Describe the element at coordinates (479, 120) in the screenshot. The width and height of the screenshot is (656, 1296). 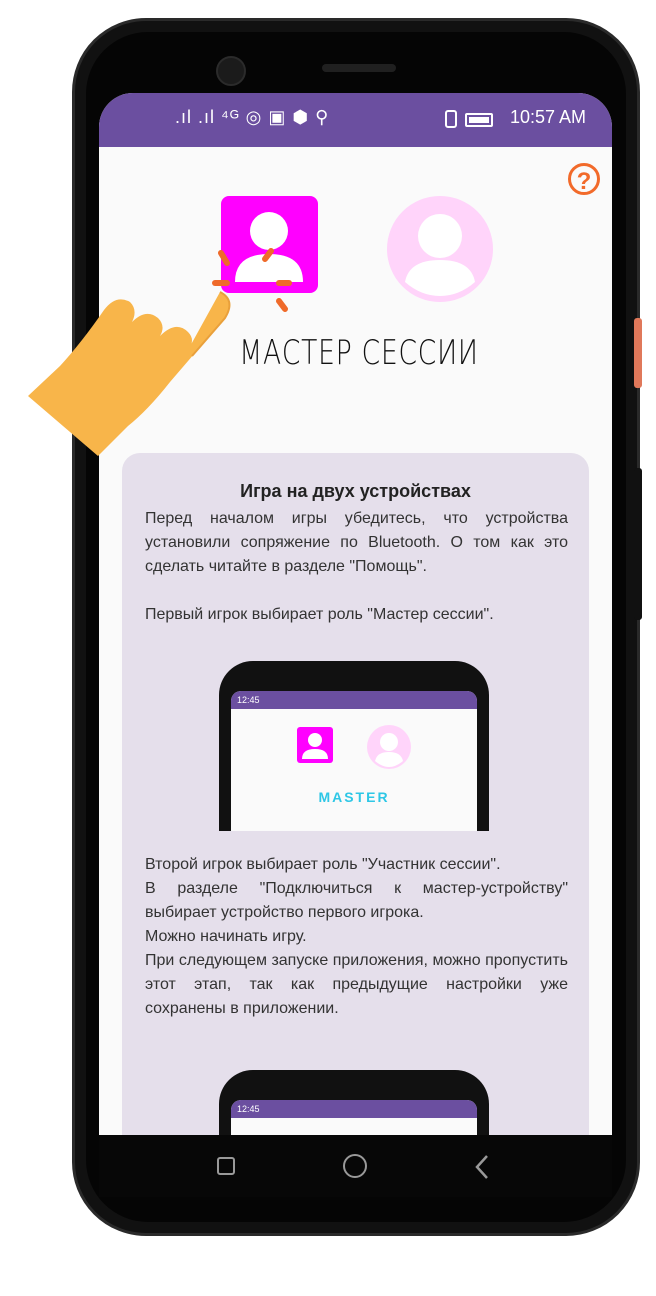
I see `battery-icon` at that location.